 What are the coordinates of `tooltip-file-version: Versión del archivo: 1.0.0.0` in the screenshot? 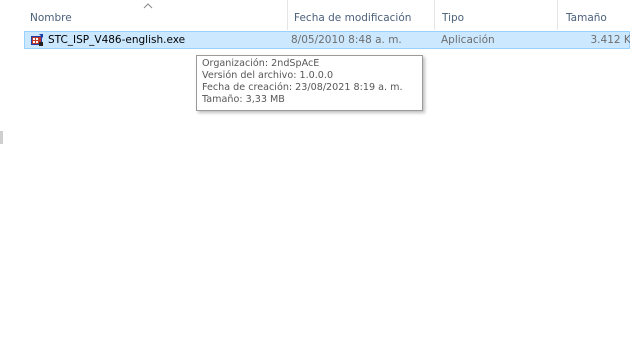 It's located at (268, 75).